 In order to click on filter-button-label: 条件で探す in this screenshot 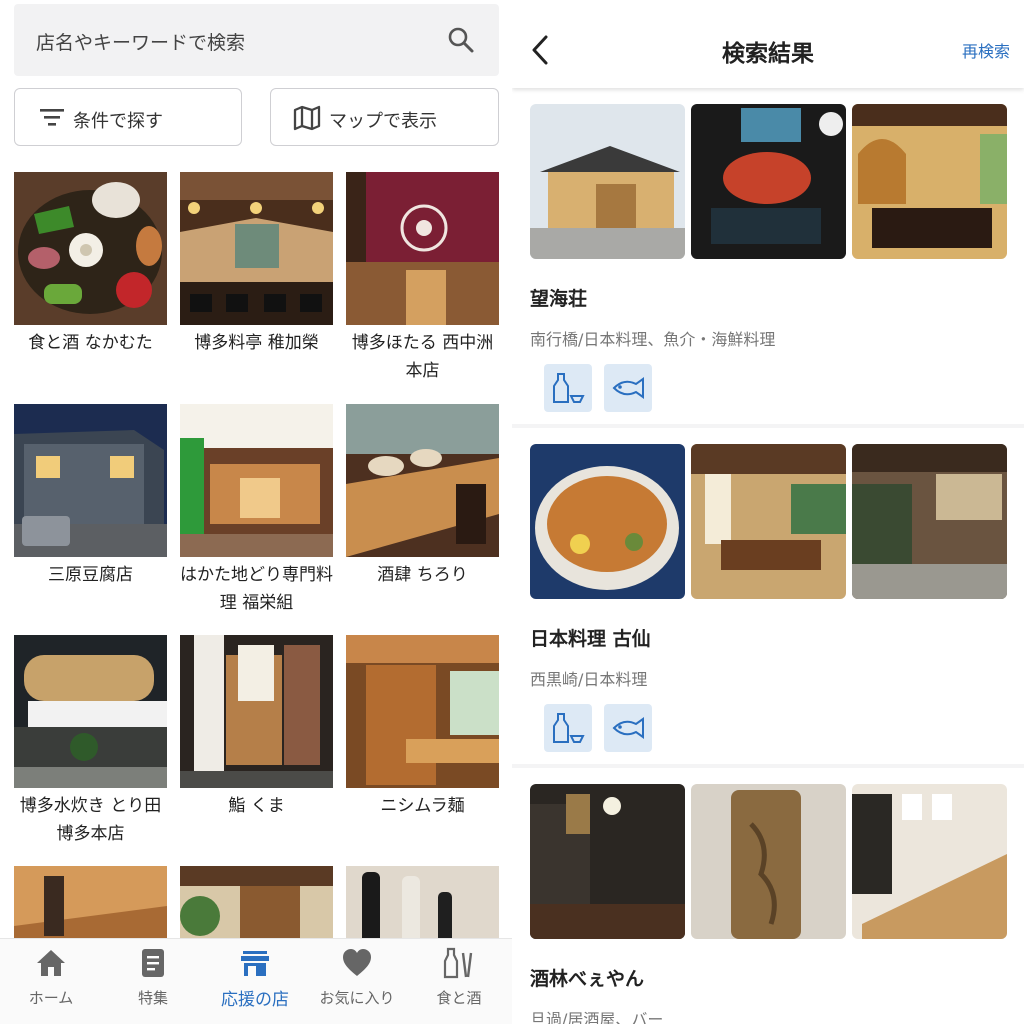, I will do `click(118, 121)`.